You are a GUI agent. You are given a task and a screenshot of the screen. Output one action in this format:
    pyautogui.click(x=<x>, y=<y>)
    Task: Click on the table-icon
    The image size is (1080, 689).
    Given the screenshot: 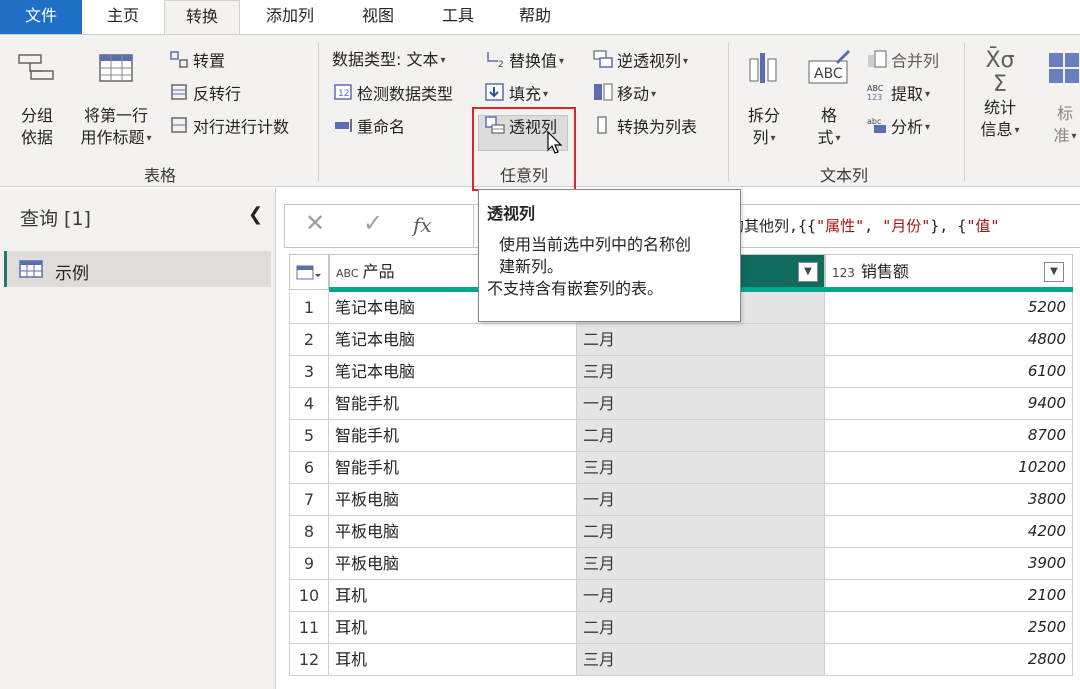 What is the action you would take?
    pyautogui.click(x=31, y=269)
    